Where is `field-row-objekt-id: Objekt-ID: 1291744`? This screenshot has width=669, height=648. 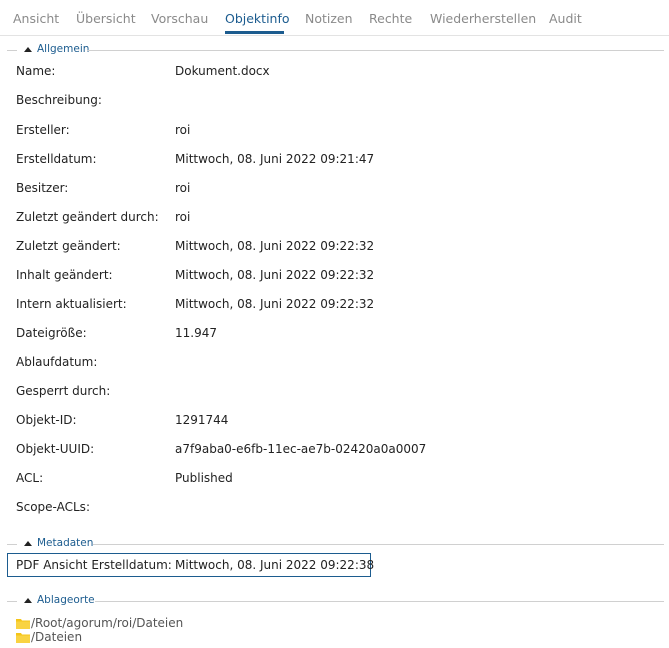
field-row-objekt-id: Objekt-ID: 1291744 is located at coordinates (336, 421).